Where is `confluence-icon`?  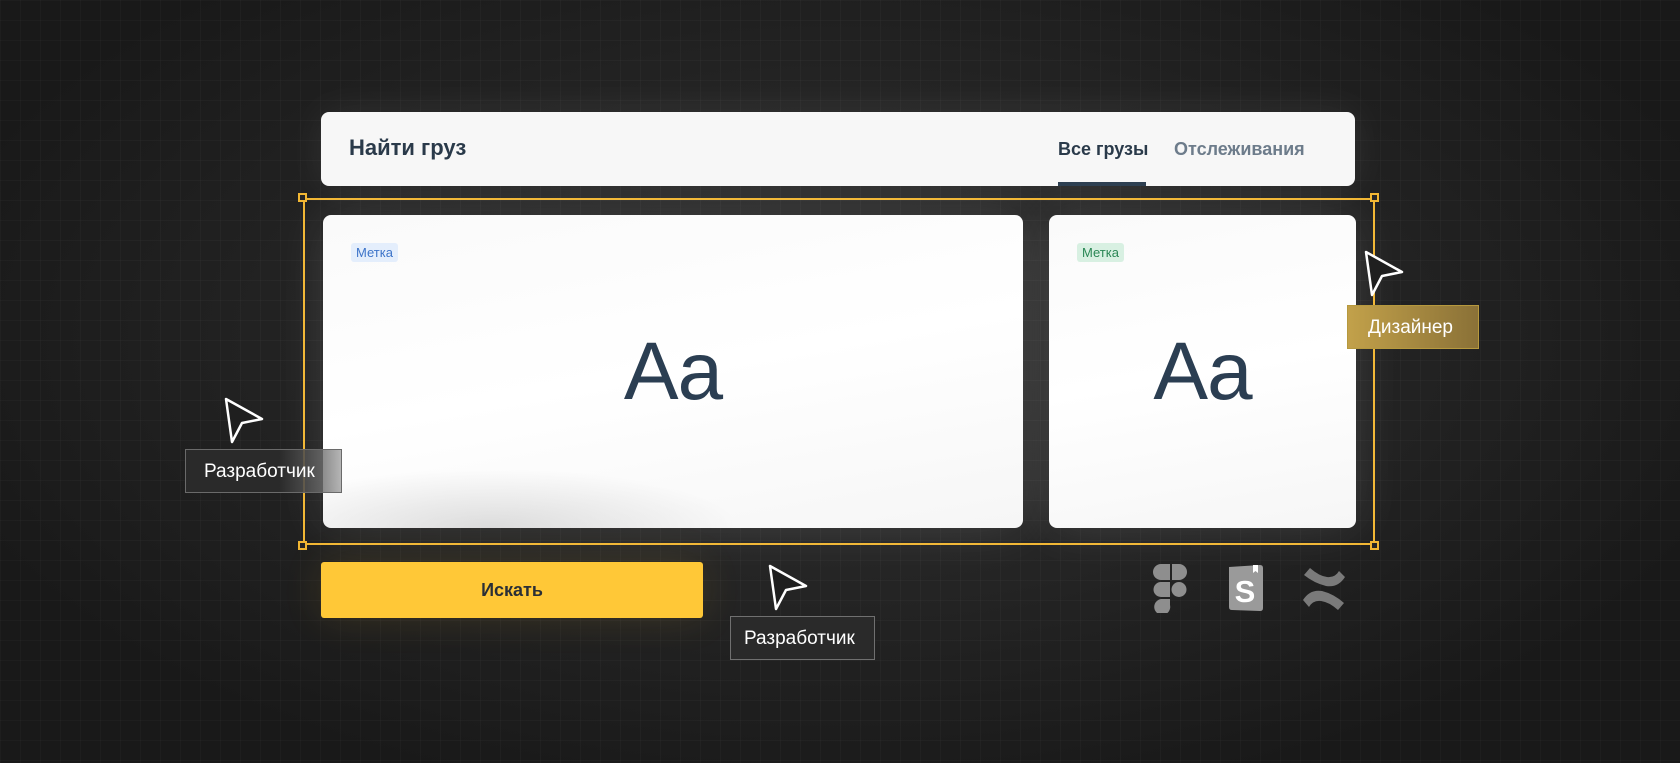 confluence-icon is located at coordinates (1324, 589).